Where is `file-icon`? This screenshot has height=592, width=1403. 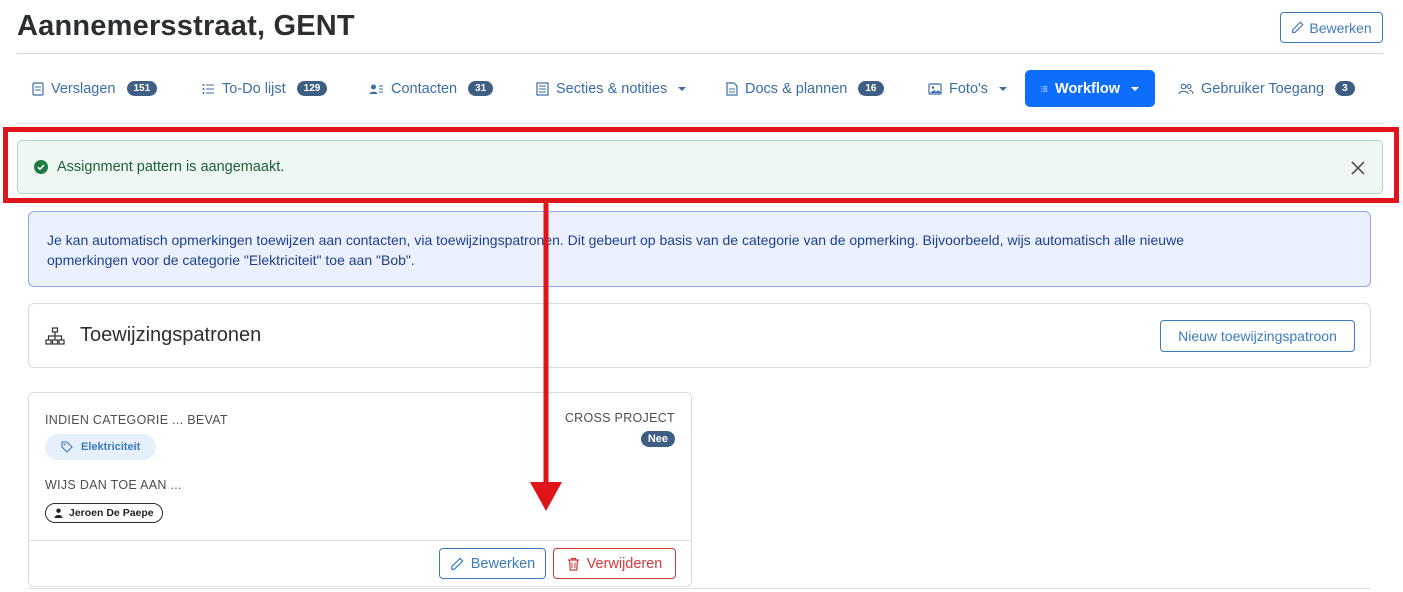
file-icon is located at coordinates (732, 88).